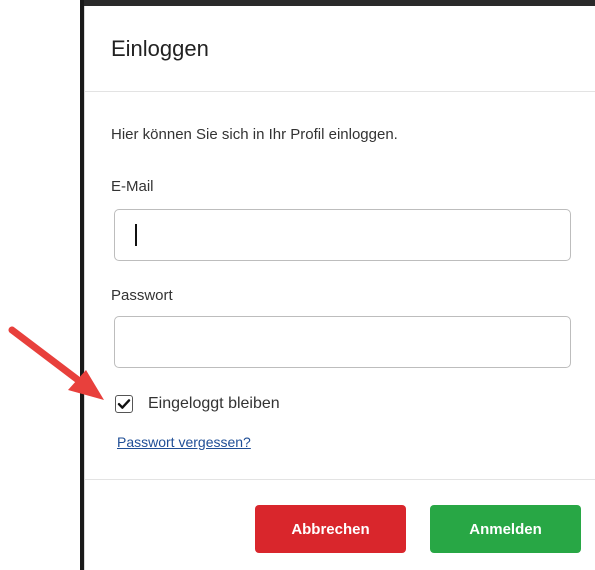 This screenshot has height=570, width=595. I want to click on login-button: Anmelden, so click(505, 529).